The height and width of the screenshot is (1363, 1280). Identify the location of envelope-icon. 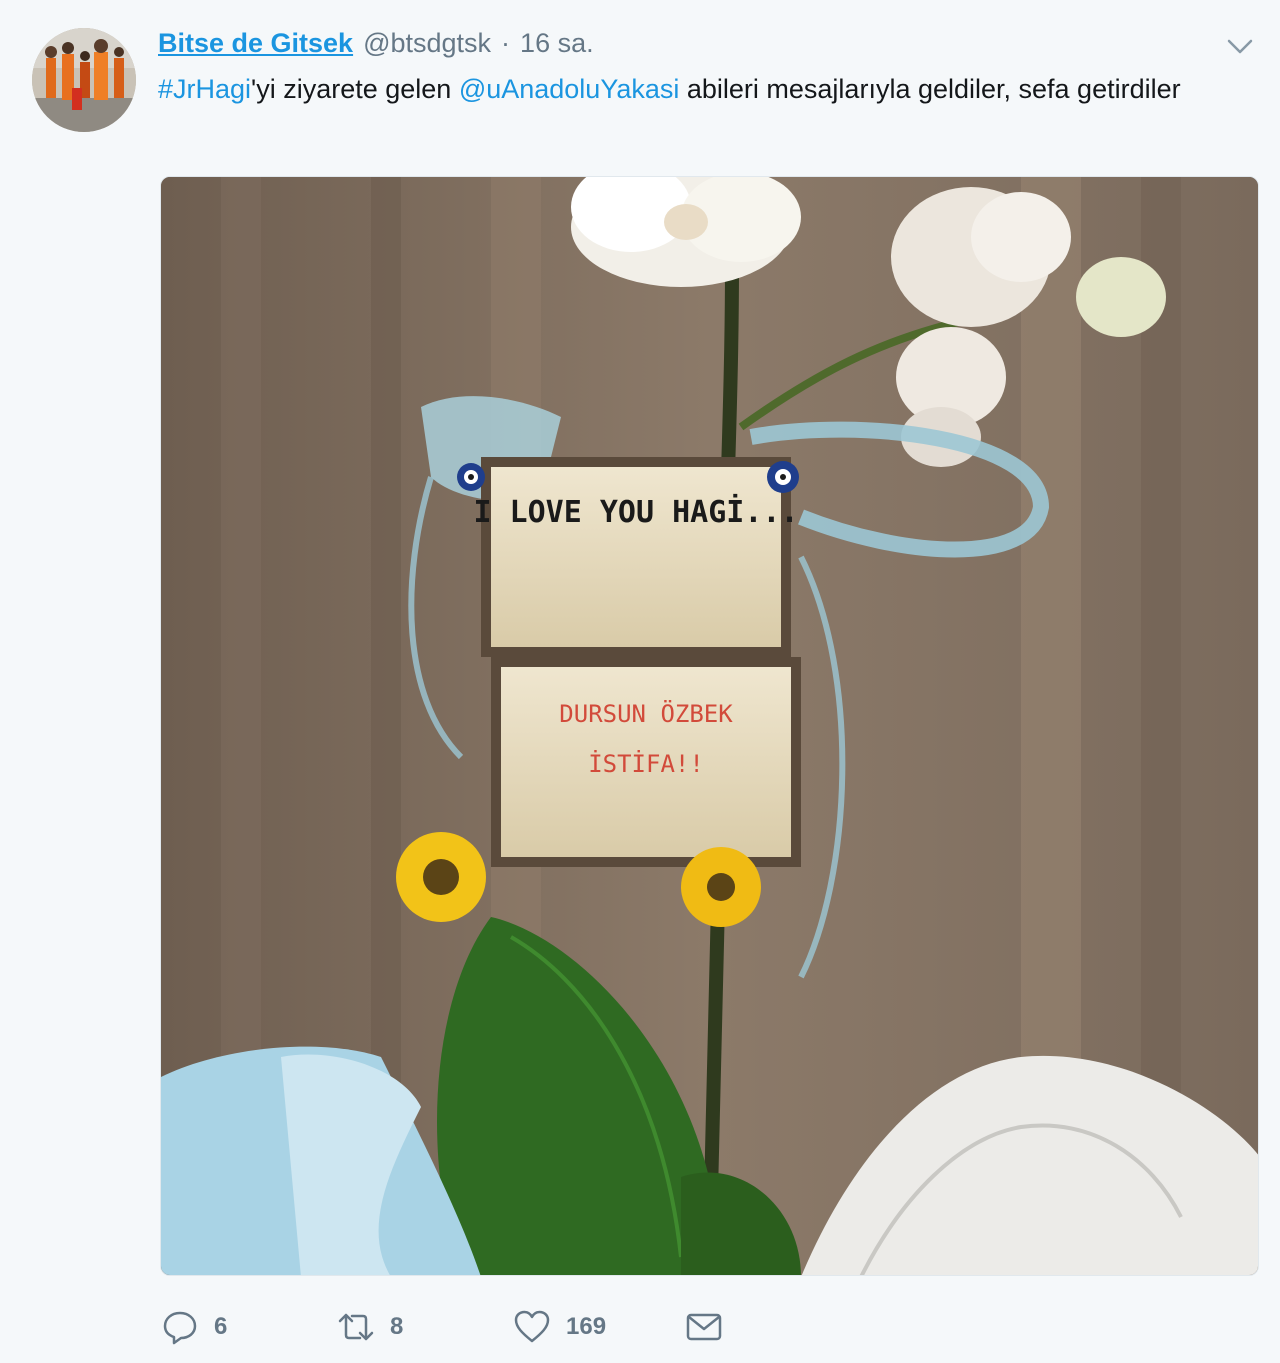
(704, 1327).